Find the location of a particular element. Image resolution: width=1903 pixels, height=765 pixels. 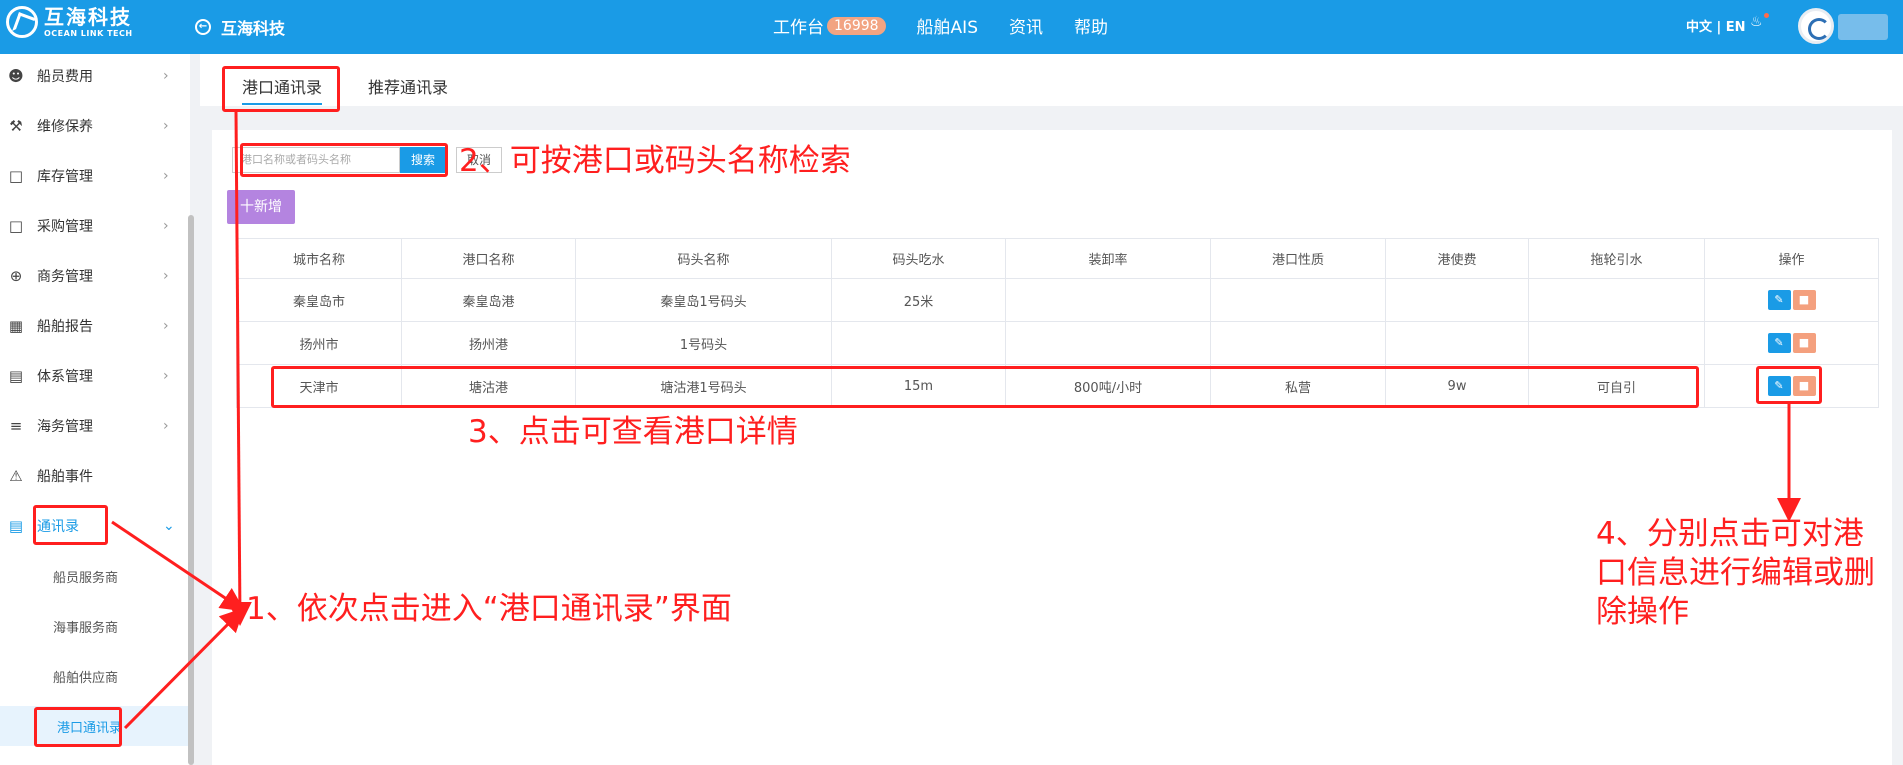

sidebar-item-purchasing: □ 采购管理 › is located at coordinates (95, 226).